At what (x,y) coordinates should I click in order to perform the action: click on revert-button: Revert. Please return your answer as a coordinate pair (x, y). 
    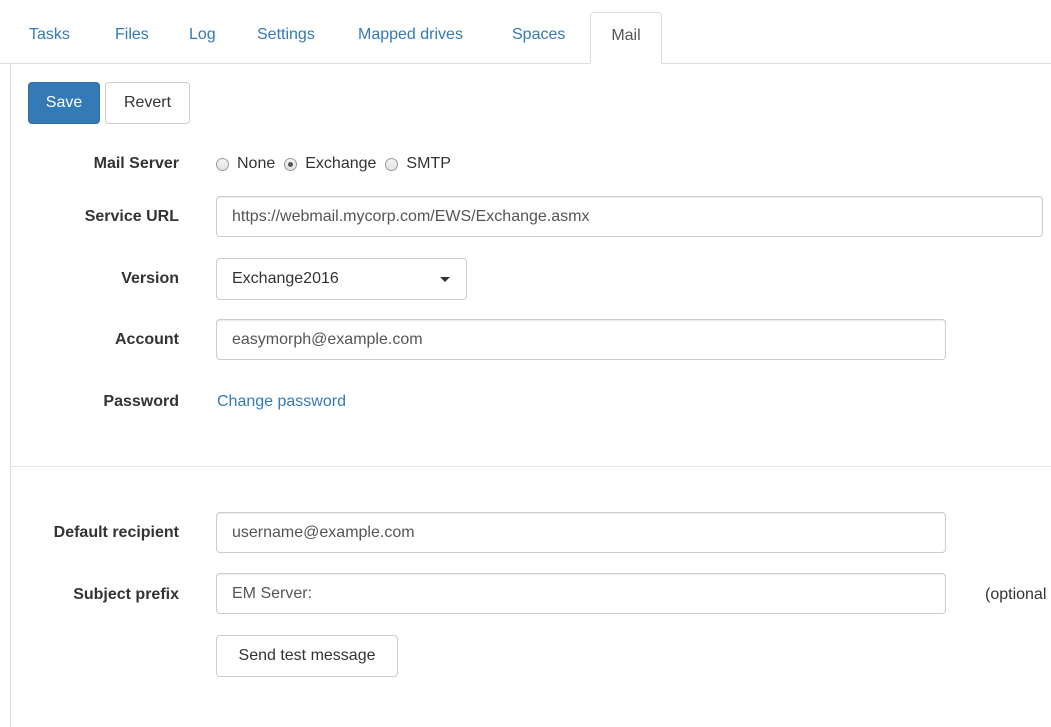
    Looking at the image, I should click on (147, 103).